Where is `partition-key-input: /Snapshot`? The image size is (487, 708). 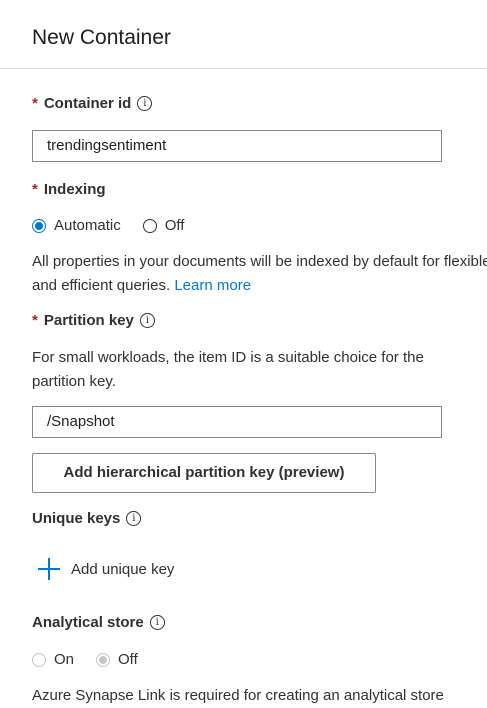
partition-key-input: /Snapshot is located at coordinates (237, 422).